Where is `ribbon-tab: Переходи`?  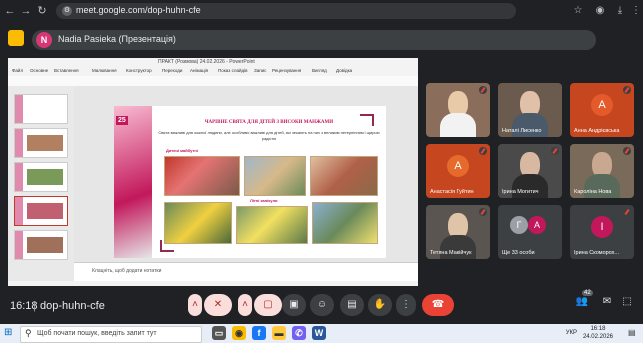 ribbon-tab: Переходи is located at coordinates (172, 70).